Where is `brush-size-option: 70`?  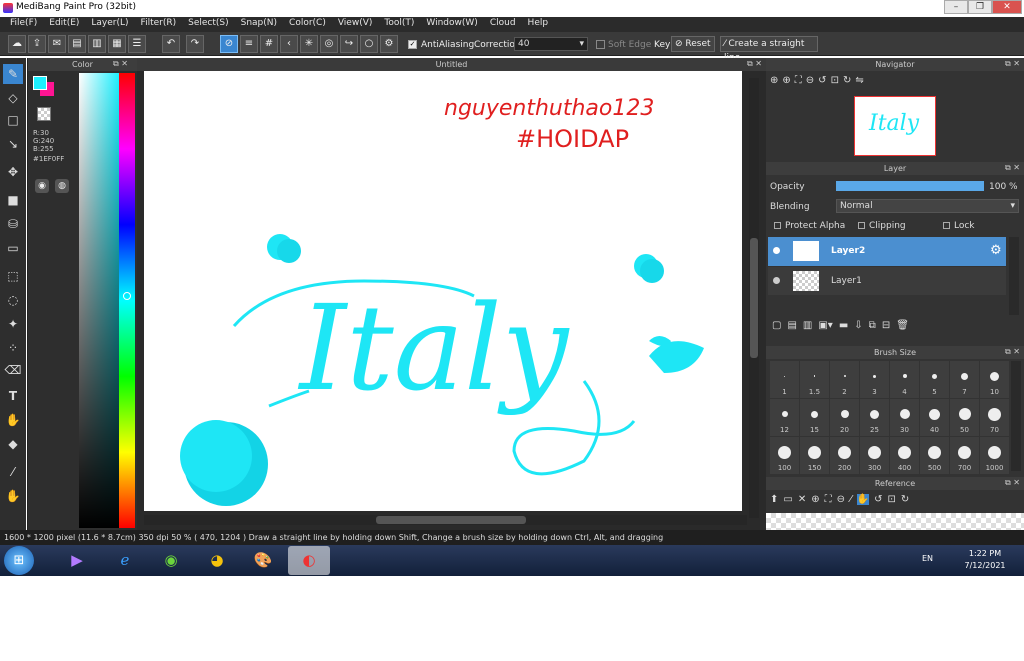 brush-size-option: 70 is located at coordinates (994, 417).